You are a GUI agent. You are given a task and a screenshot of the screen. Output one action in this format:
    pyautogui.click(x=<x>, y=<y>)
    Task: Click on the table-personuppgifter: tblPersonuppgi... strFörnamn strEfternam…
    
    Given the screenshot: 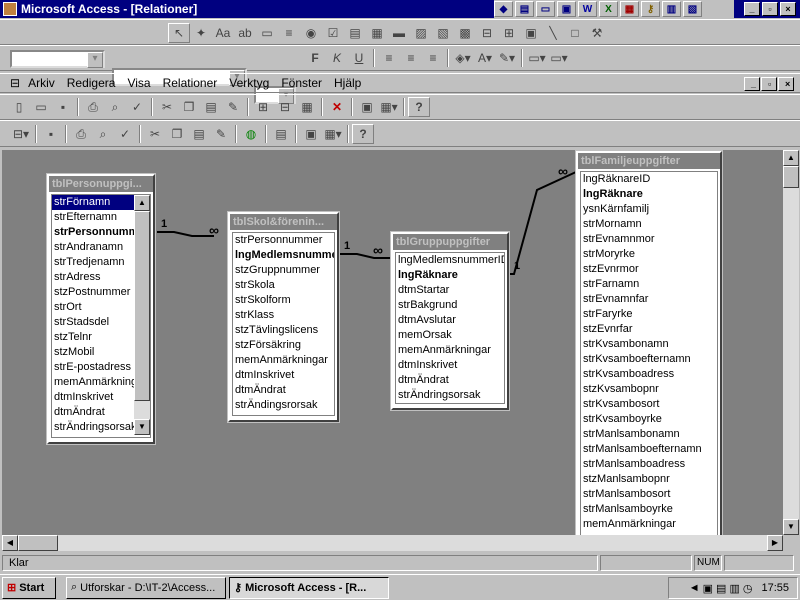 What is the action you would take?
    pyautogui.click(x=101, y=309)
    